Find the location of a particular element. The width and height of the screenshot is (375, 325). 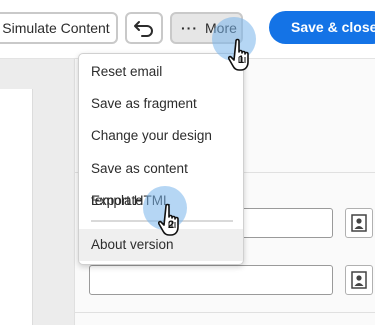

panel-divider is located at coordinates (225, 312).